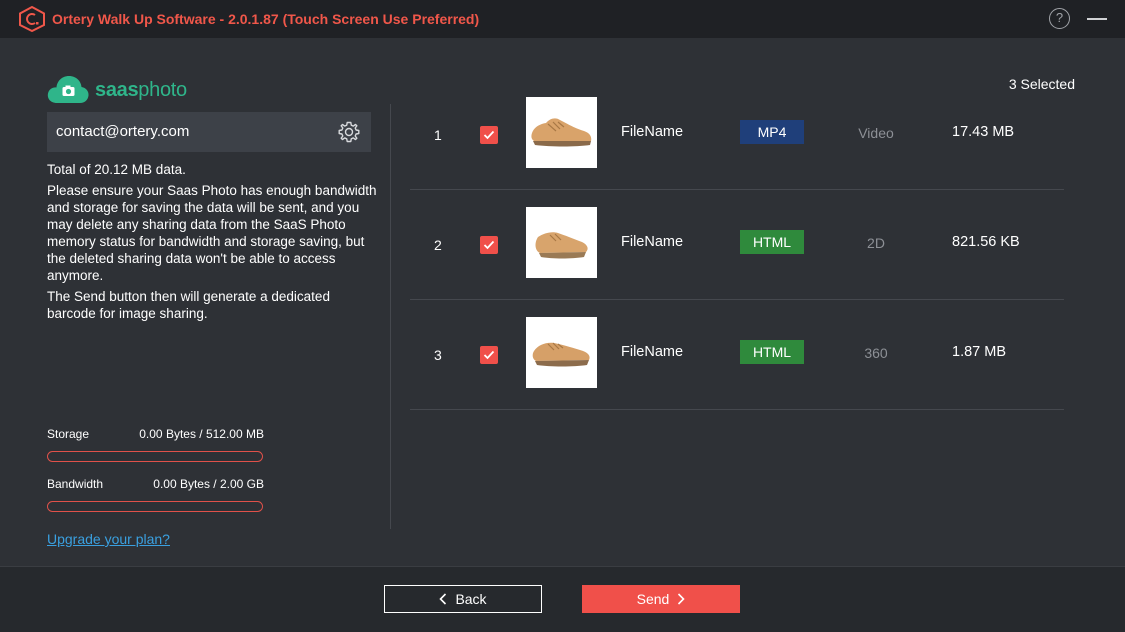 The image size is (1125, 632). I want to click on footer-bar, so click(562, 599).